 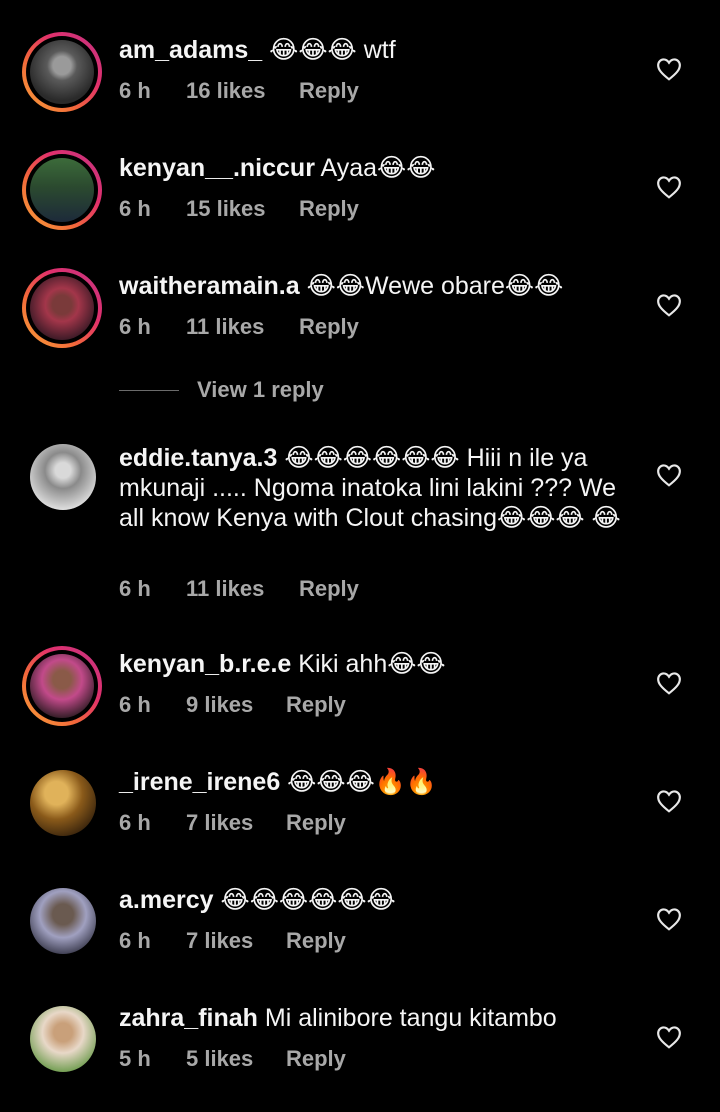 I want to click on comment-username: am_adams_, so click(x=190, y=50).